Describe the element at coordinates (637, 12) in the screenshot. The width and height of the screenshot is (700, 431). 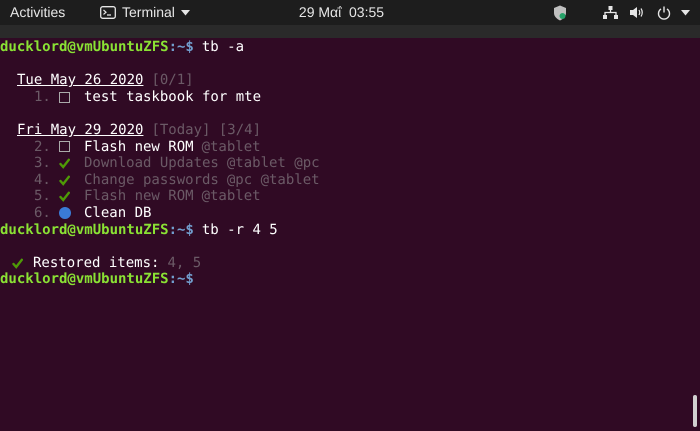
I see `volume-icon` at that location.